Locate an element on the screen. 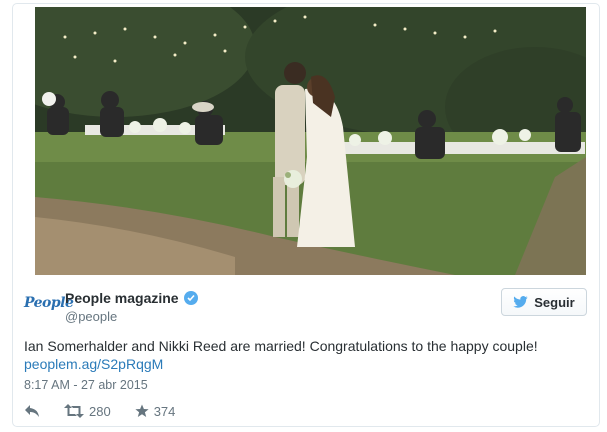  bird-icon is located at coordinates (520, 302).